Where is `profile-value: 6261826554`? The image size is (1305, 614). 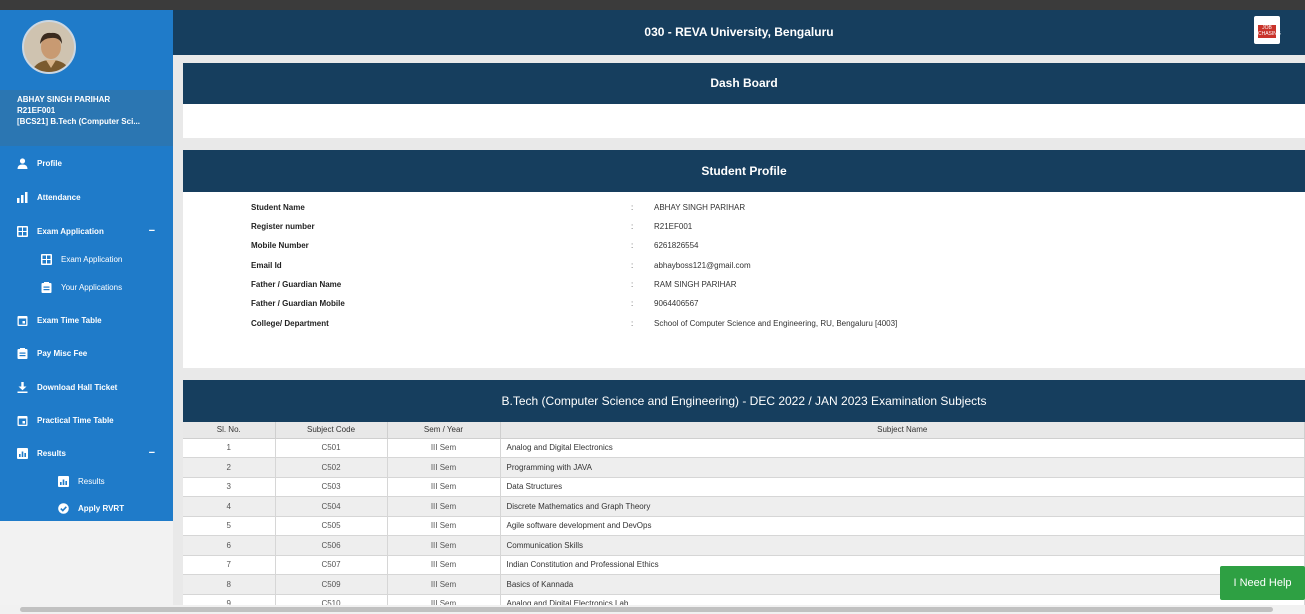 profile-value: 6261826554 is located at coordinates (676, 245).